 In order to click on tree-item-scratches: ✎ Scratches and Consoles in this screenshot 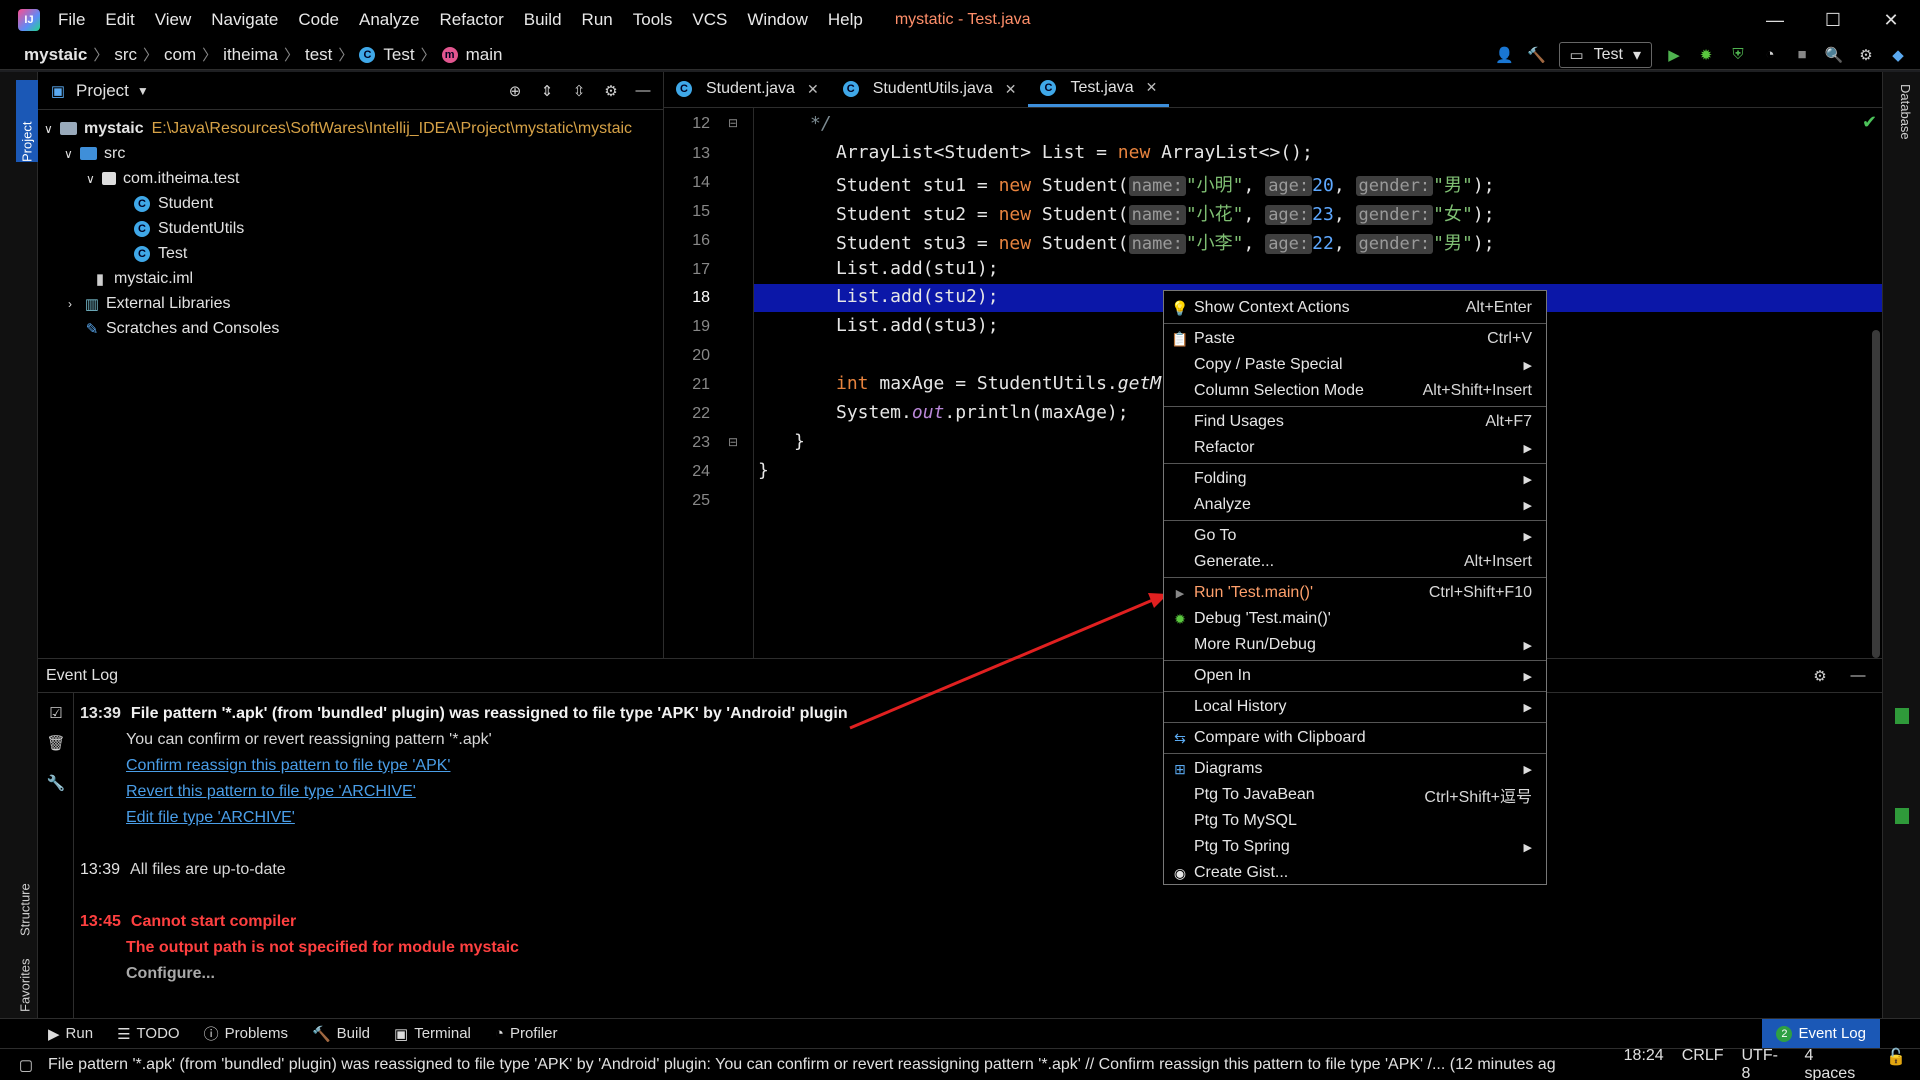, I will do `click(350, 328)`.